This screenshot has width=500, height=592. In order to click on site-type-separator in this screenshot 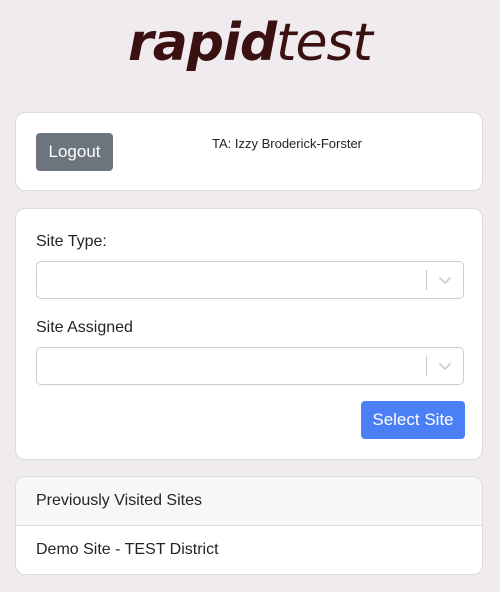, I will do `click(426, 280)`.